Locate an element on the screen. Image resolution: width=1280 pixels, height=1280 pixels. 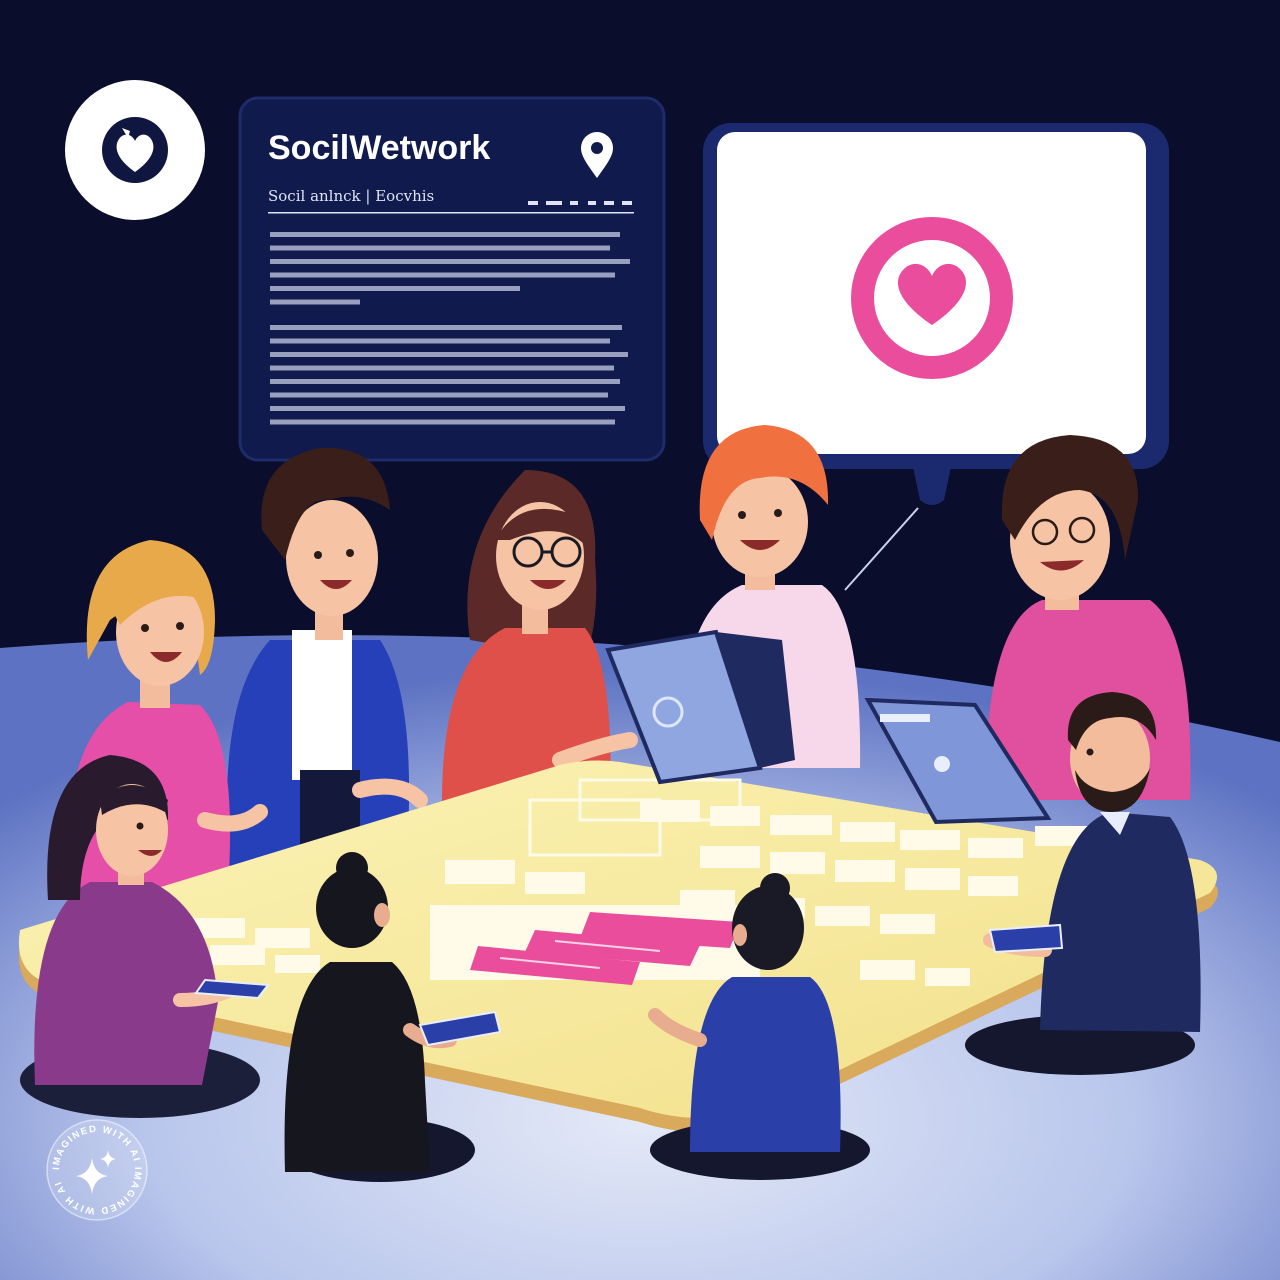
heart-icon is located at coordinates (932, 298).